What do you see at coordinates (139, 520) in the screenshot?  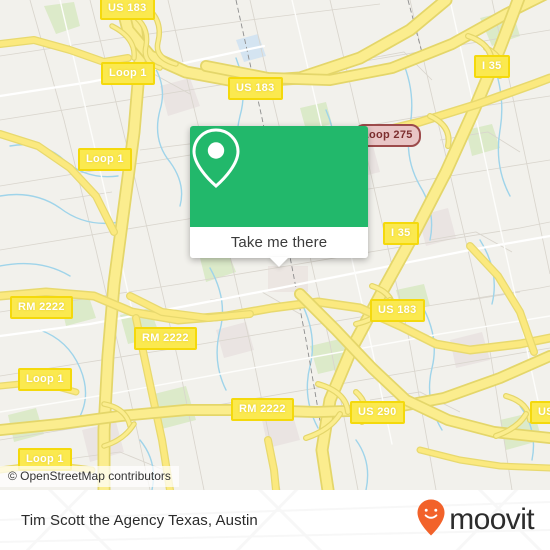 I see `page-title: Tim Scott the Agency Texas, Austin` at bounding box center [139, 520].